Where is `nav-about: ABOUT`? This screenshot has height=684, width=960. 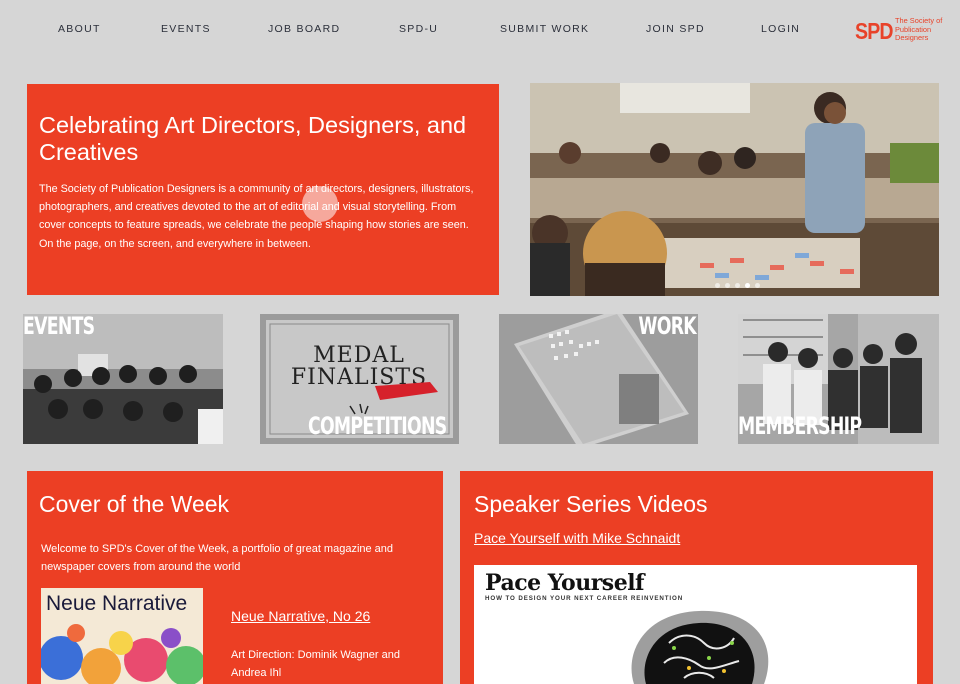 nav-about: ABOUT is located at coordinates (79, 29).